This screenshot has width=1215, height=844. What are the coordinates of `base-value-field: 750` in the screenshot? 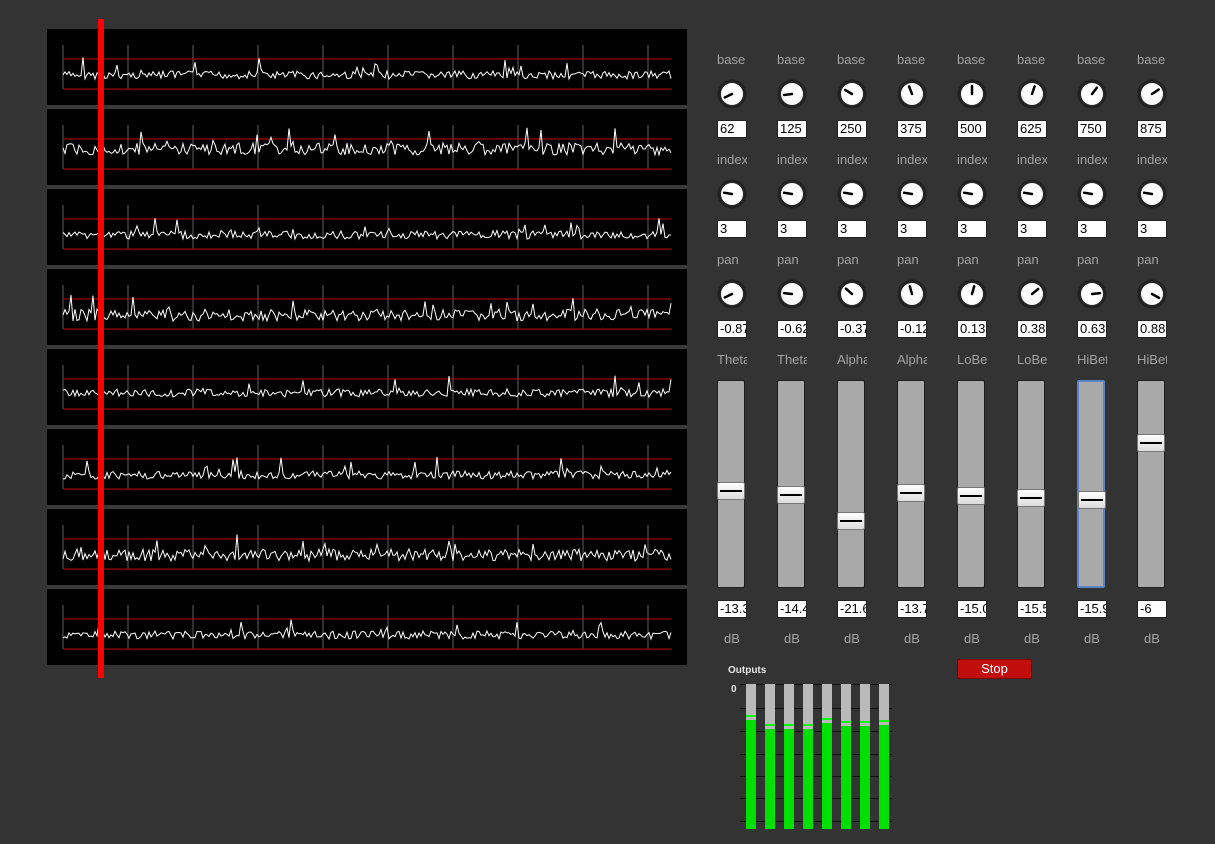 It's located at (1092, 129).